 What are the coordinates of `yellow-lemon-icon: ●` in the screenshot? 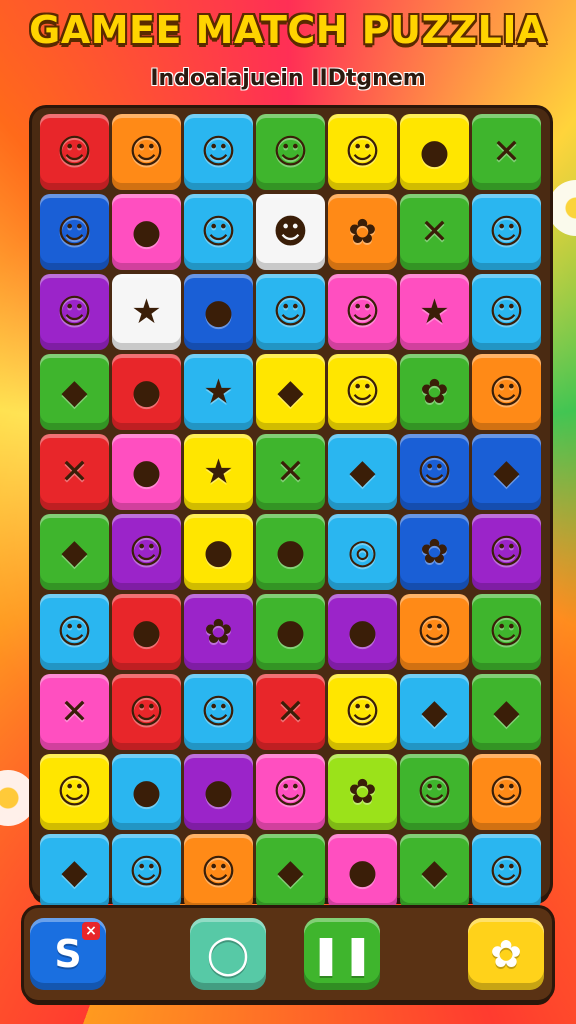 It's located at (146, 232).